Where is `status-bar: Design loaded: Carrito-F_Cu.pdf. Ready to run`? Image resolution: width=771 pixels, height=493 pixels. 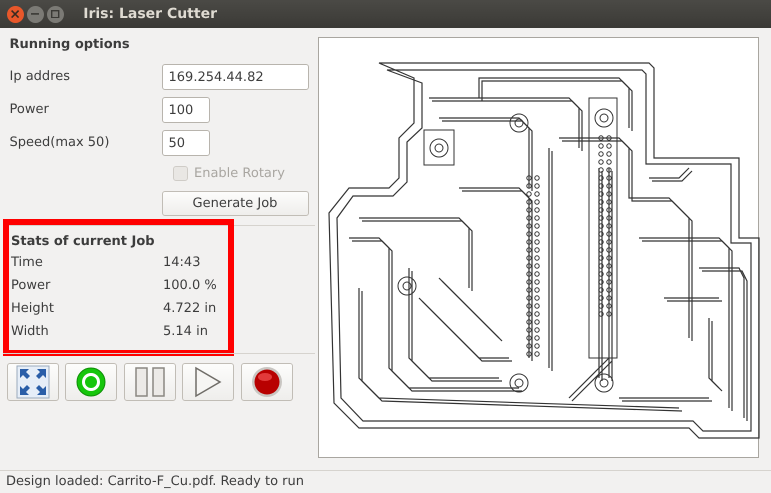 status-bar: Design loaded: Carrito-F_Cu.pdf. Ready to run is located at coordinates (385, 481).